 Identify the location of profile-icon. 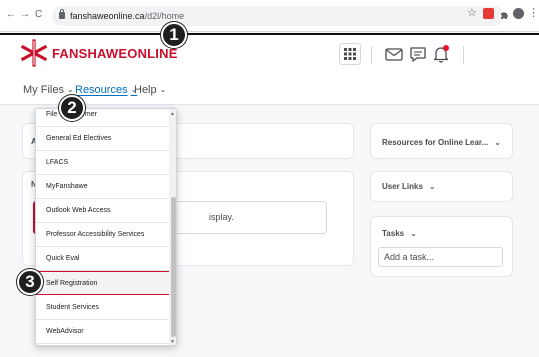
(518, 13).